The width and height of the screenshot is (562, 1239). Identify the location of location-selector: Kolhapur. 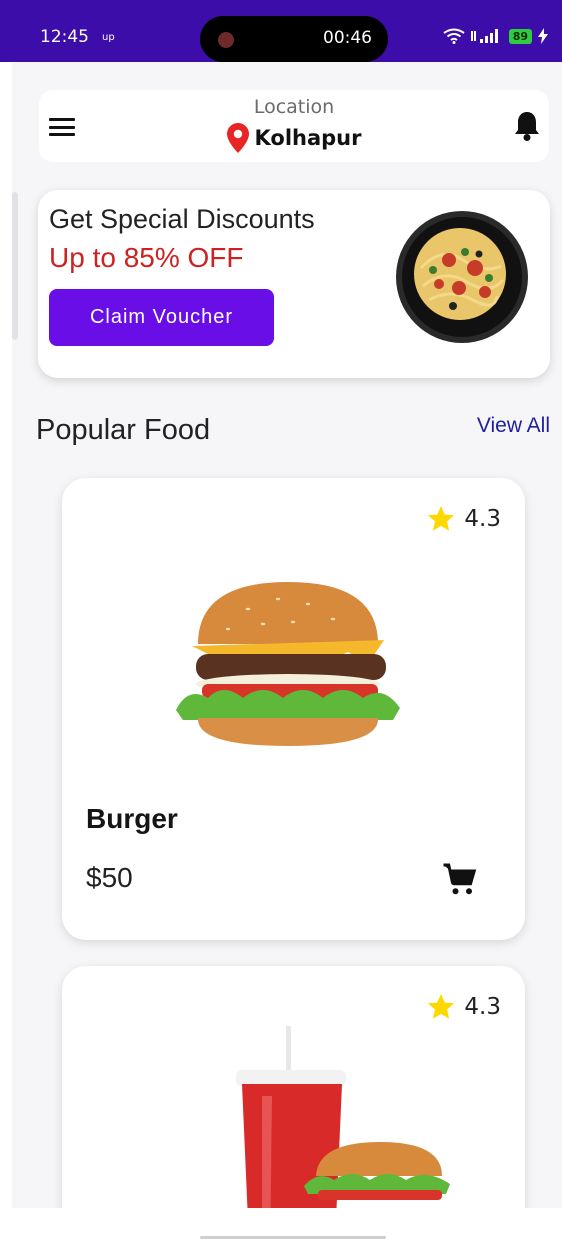
(294, 138).